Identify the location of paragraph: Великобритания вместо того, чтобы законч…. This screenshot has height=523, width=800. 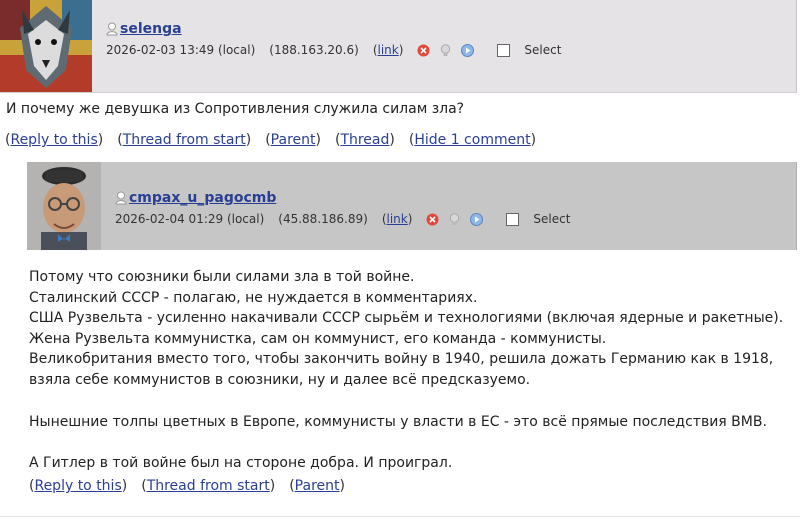
(401, 369).